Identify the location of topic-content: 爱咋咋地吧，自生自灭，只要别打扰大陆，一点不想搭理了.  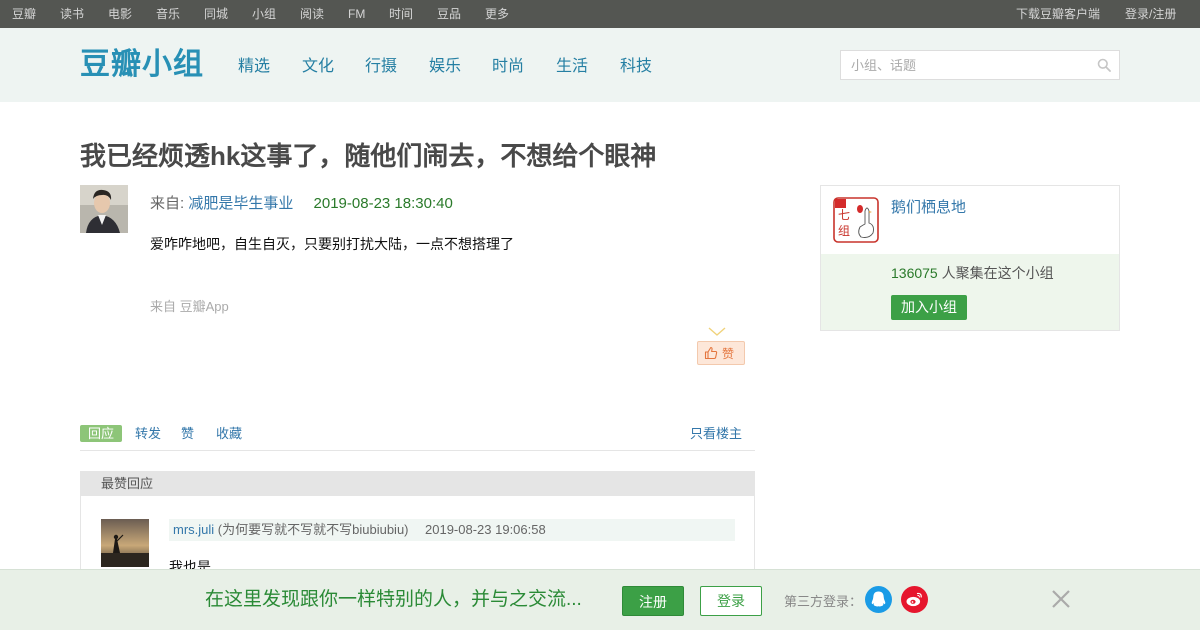
(332, 244).